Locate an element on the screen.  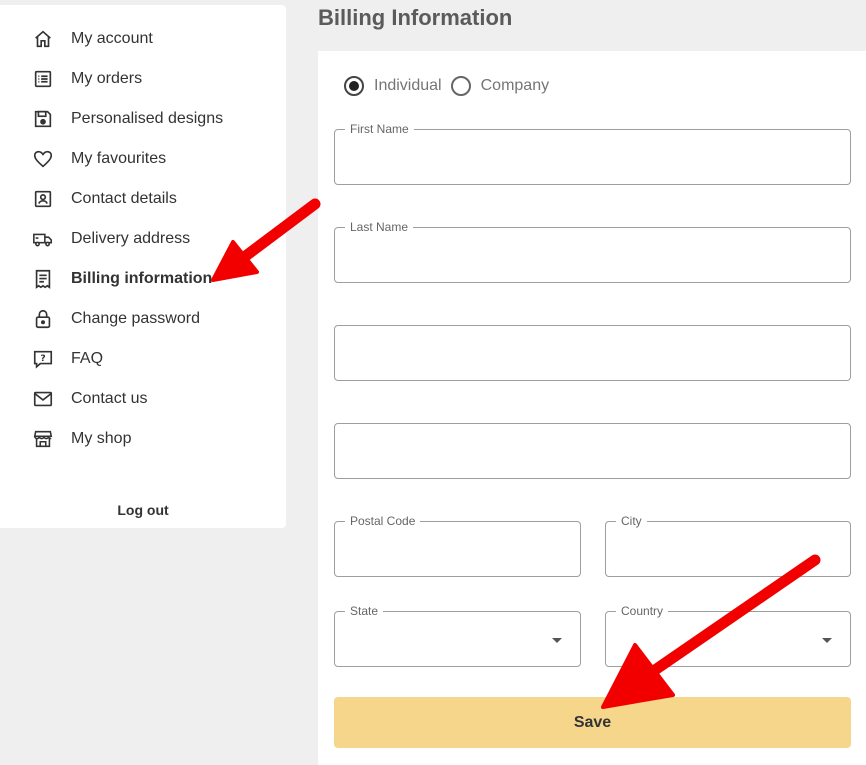
sidebar-item-my-shop: My shop is located at coordinates (81, 439).